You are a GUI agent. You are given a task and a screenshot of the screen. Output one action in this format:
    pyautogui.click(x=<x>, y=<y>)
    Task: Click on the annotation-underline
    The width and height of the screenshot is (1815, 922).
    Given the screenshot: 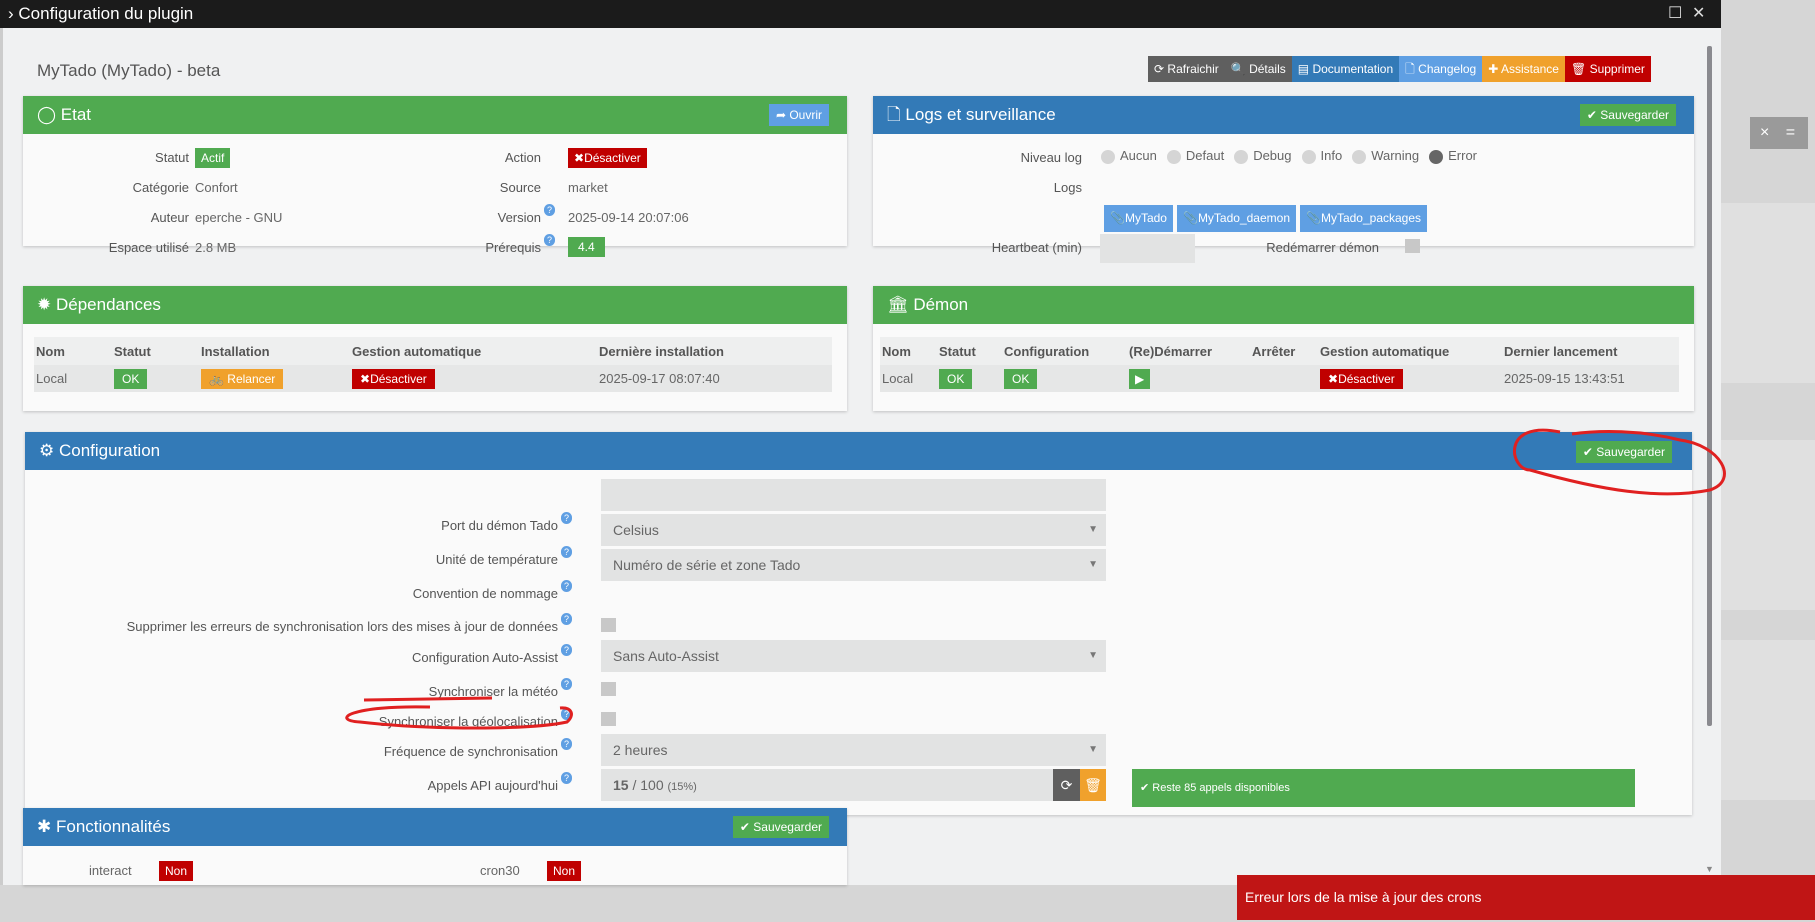 What is the action you would take?
    pyautogui.click(x=459, y=713)
    